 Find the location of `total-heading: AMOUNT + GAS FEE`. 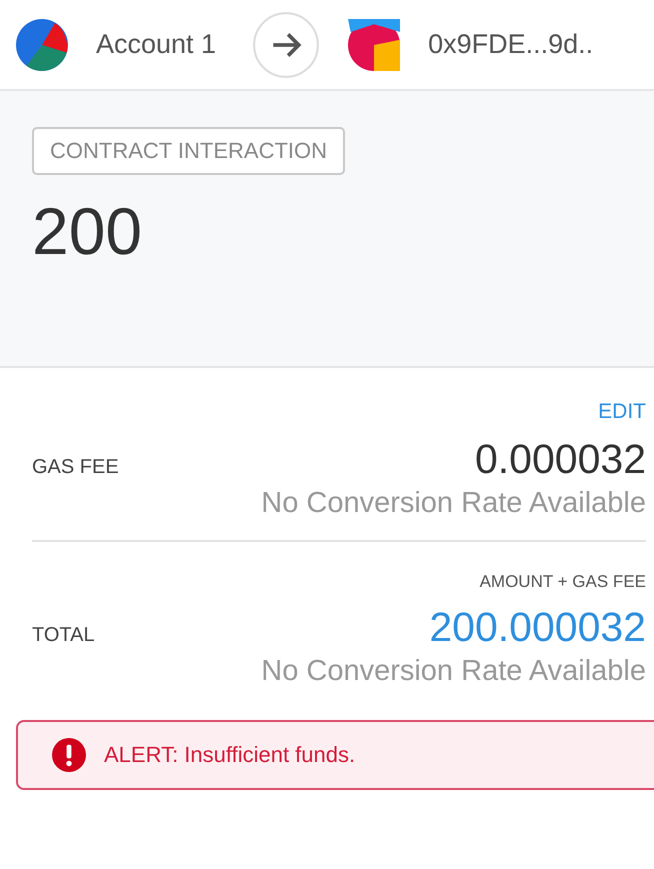

total-heading: AMOUNT + GAS FEE is located at coordinates (563, 582).